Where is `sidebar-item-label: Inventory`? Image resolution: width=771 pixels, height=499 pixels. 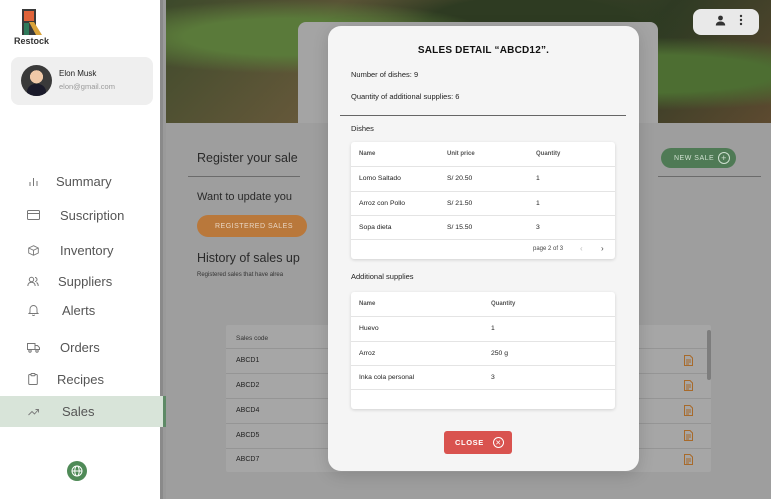 sidebar-item-label: Inventory is located at coordinates (87, 250).